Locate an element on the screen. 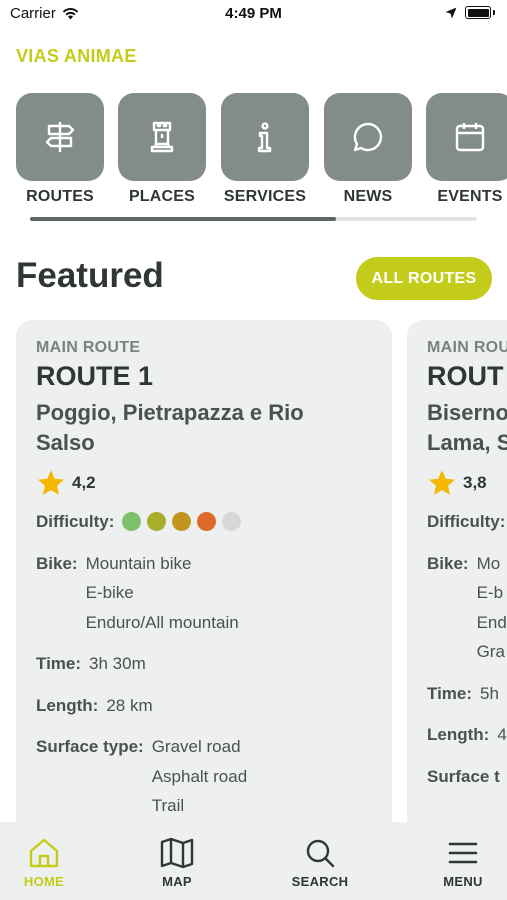  time-row: Time: 3h 30m is located at coordinates (204, 664).